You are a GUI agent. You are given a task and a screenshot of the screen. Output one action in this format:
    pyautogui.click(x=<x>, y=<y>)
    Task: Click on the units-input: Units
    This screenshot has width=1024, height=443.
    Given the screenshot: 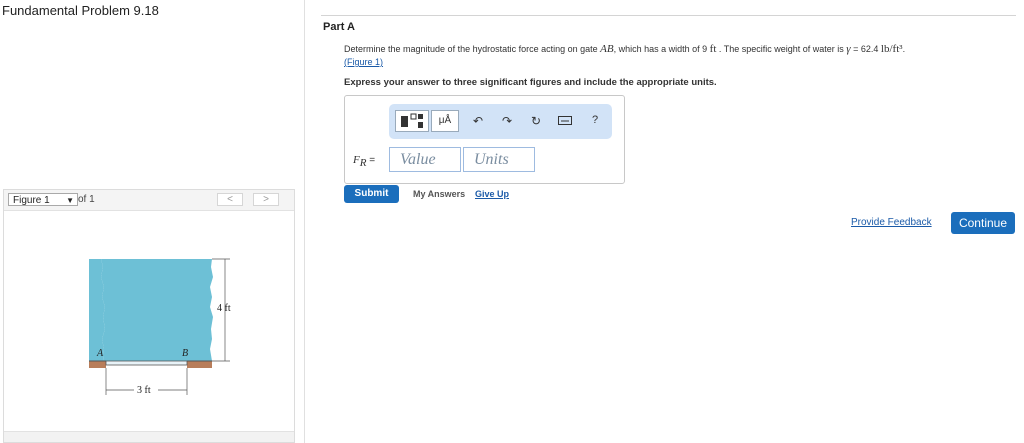 What is the action you would take?
    pyautogui.click(x=499, y=159)
    